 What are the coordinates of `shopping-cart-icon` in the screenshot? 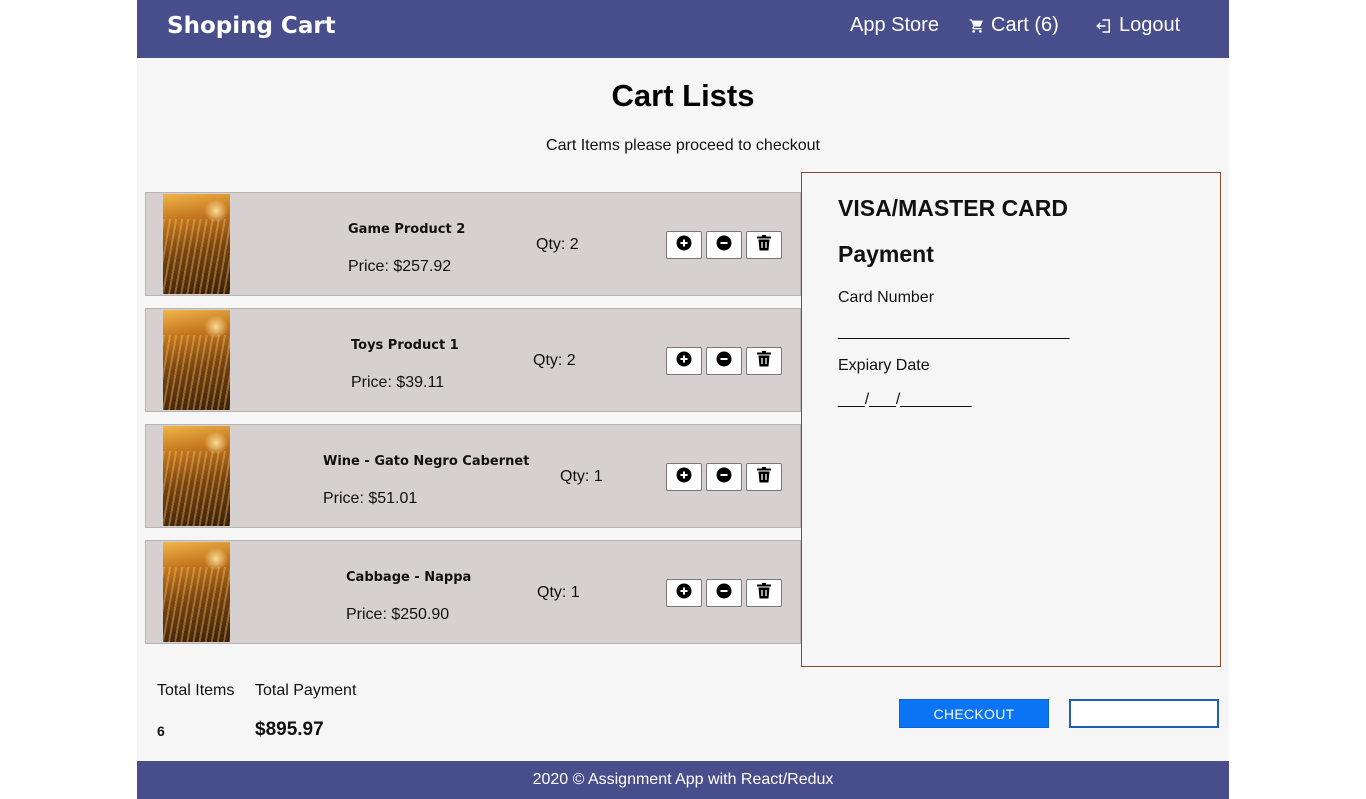 It's located at (977, 26).